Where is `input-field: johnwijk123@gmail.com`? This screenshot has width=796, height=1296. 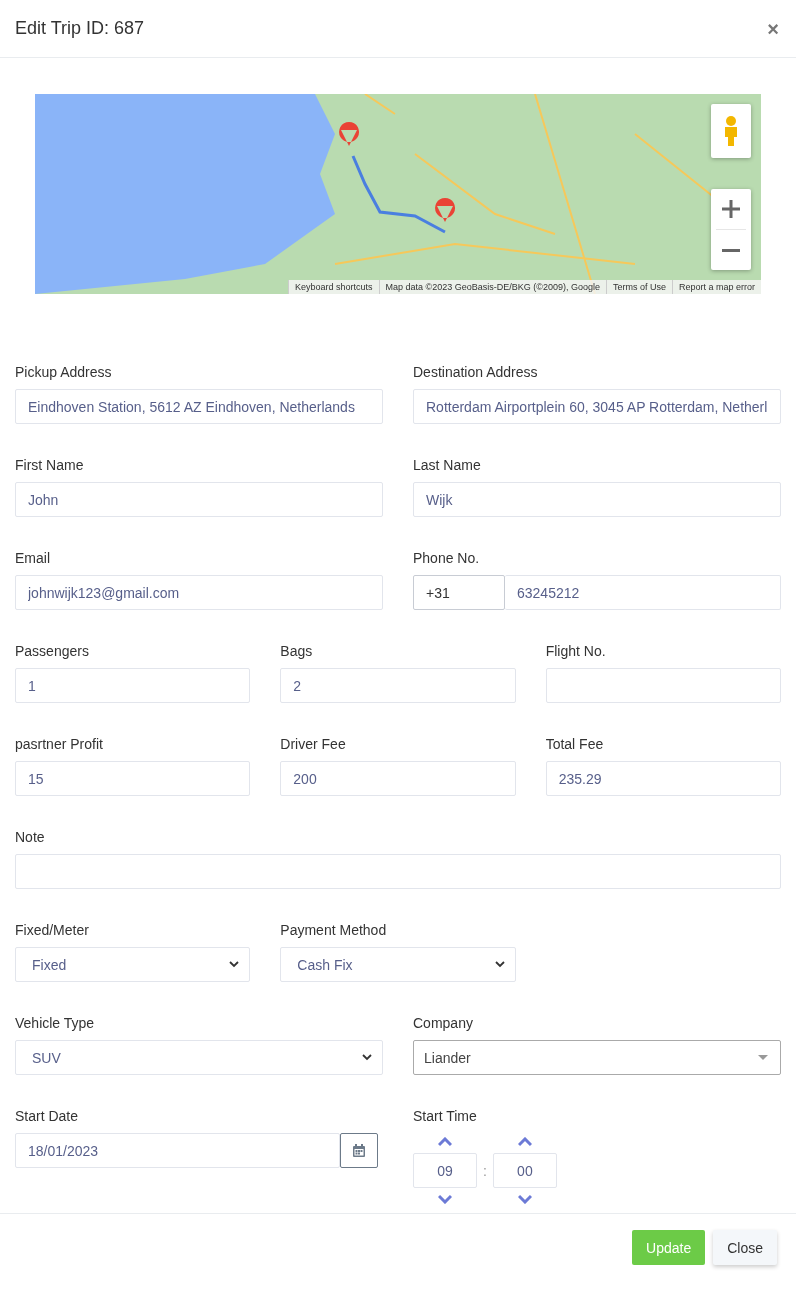
input-field: johnwijk123@gmail.com is located at coordinates (199, 592).